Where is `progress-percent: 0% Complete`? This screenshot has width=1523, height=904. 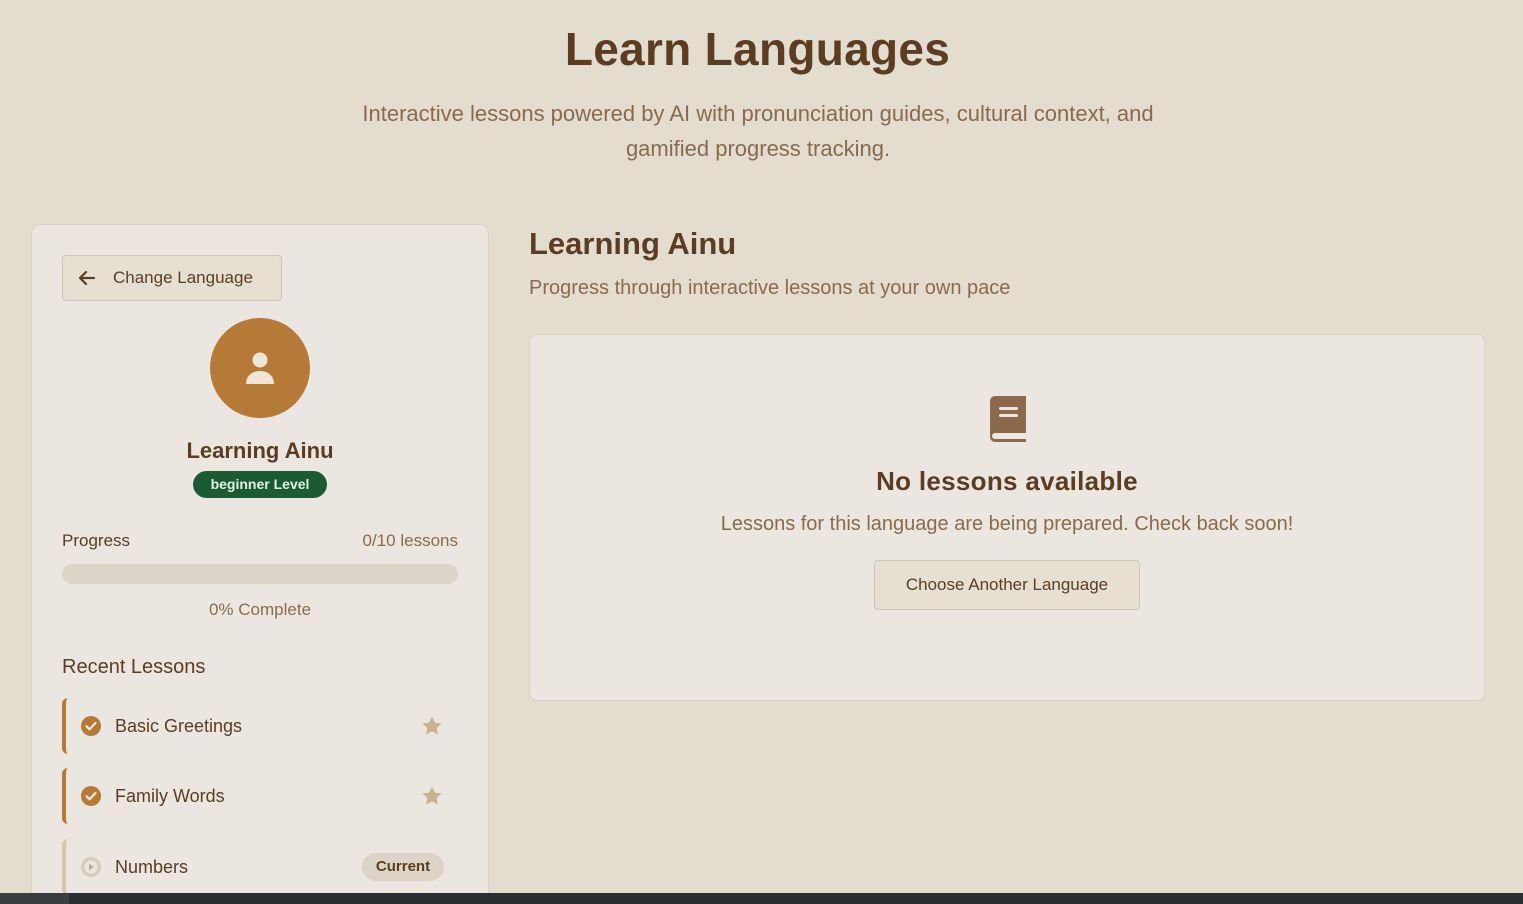 progress-percent: 0% Complete is located at coordinates (260, 609).